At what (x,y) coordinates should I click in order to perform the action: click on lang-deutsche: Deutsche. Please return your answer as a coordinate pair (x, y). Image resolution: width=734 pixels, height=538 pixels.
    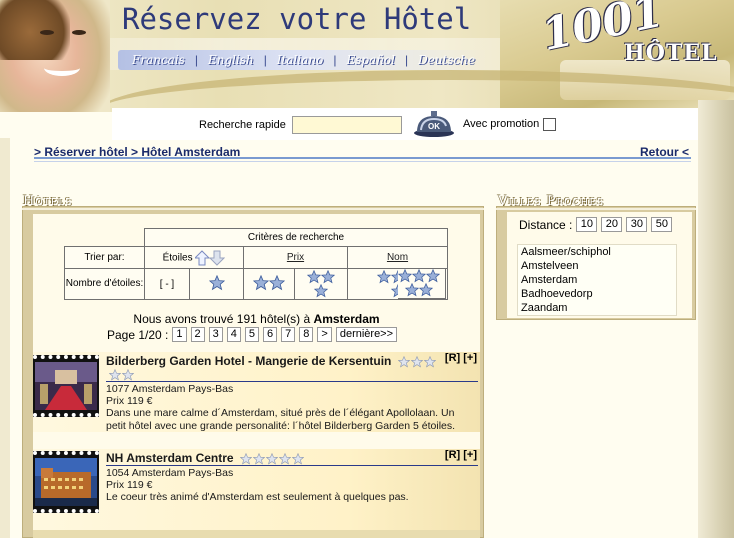
    Looking at the image, I should click on (446, 60).